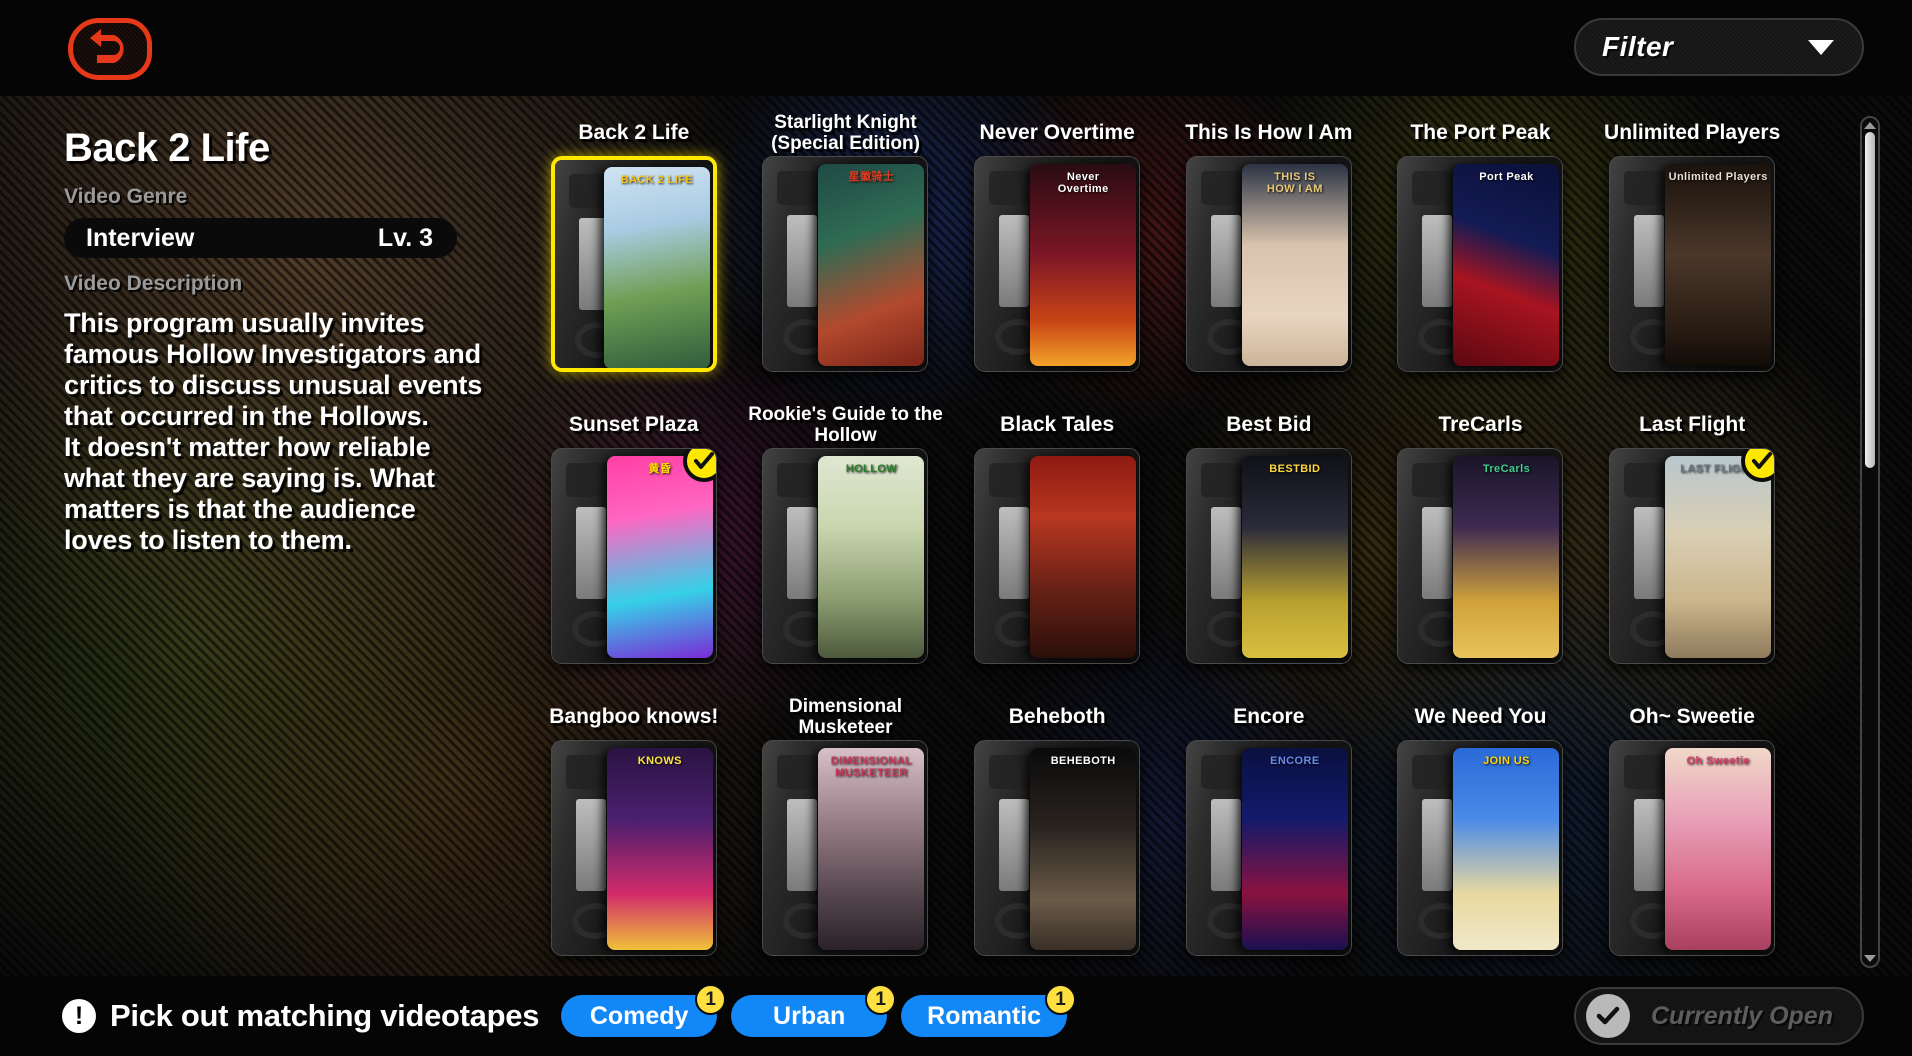 Image resolution: width=1912 pixels, height=1056 pixels. I want to click on cover-sleeve: 星徽骑士, so click(871, 265).